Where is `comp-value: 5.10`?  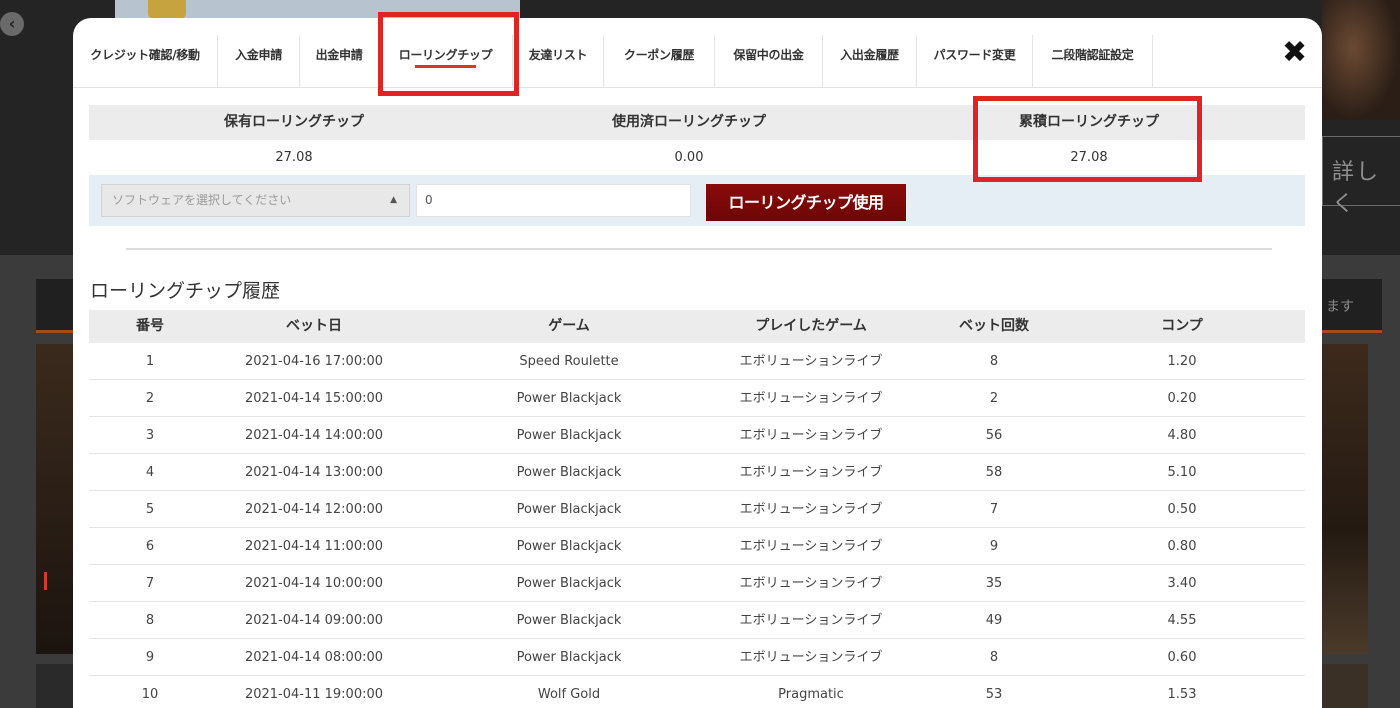
comp-value: 5.10 is located at coordinates (1182, 472).